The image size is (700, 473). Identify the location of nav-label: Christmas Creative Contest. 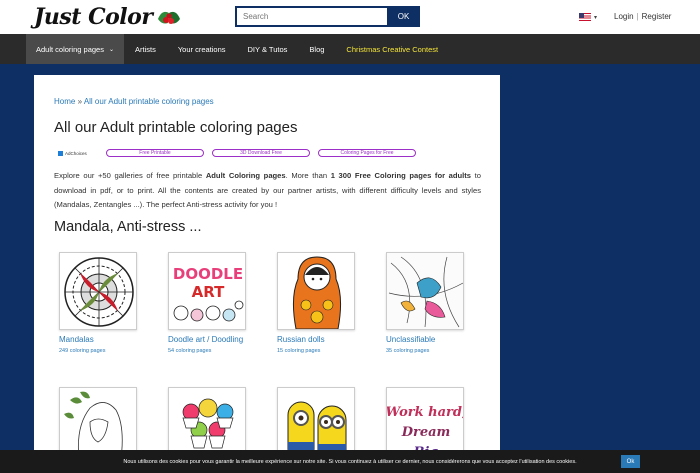
(392, 49).